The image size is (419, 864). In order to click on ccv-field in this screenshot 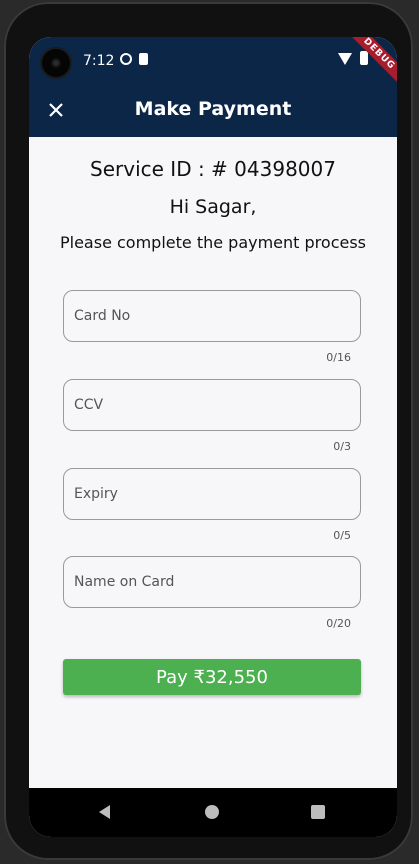, I will do `click(212, 405)`.